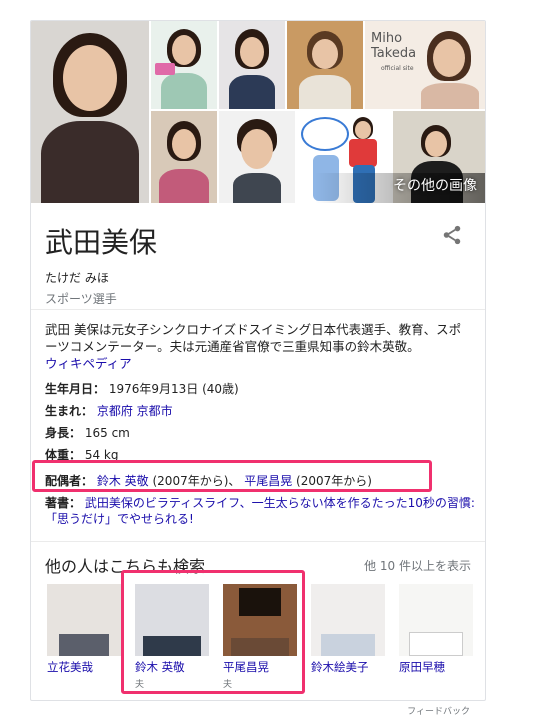  I want to click on logo-line-1: Miho, so click(387, 38).